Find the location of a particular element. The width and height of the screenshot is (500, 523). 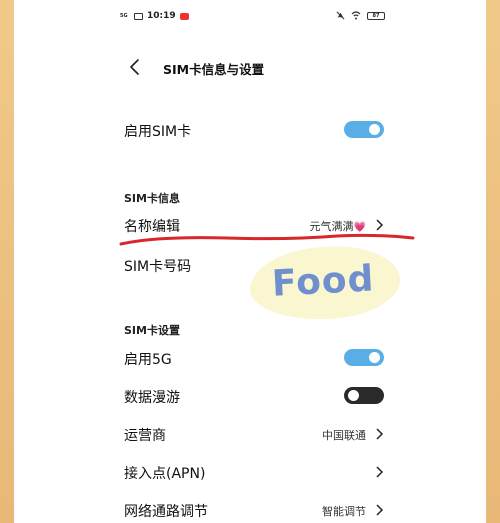

back-arrow-icon is located at coordinates (135, 67).